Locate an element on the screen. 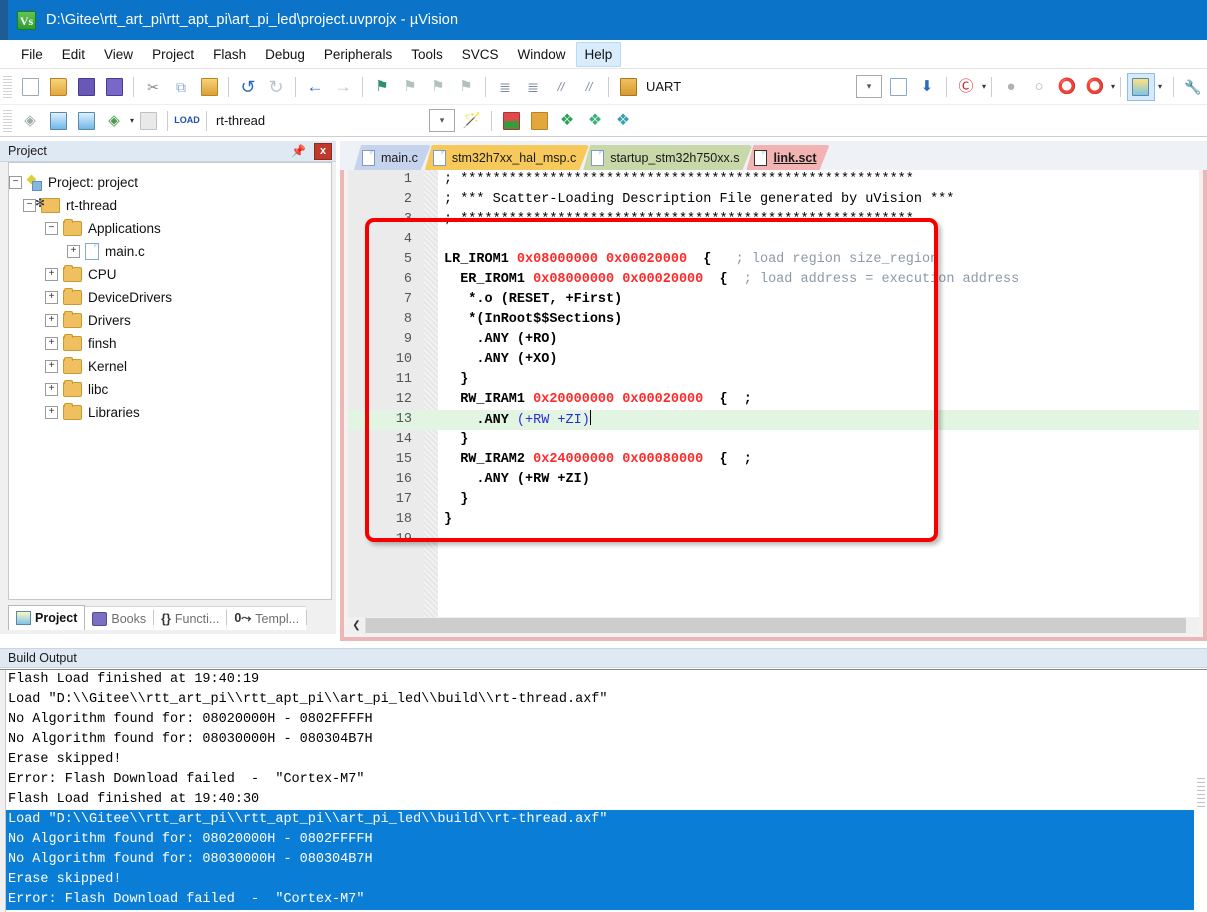 The image size is (1207, 912). tab-books: Books is located at coordinates (119, 618).